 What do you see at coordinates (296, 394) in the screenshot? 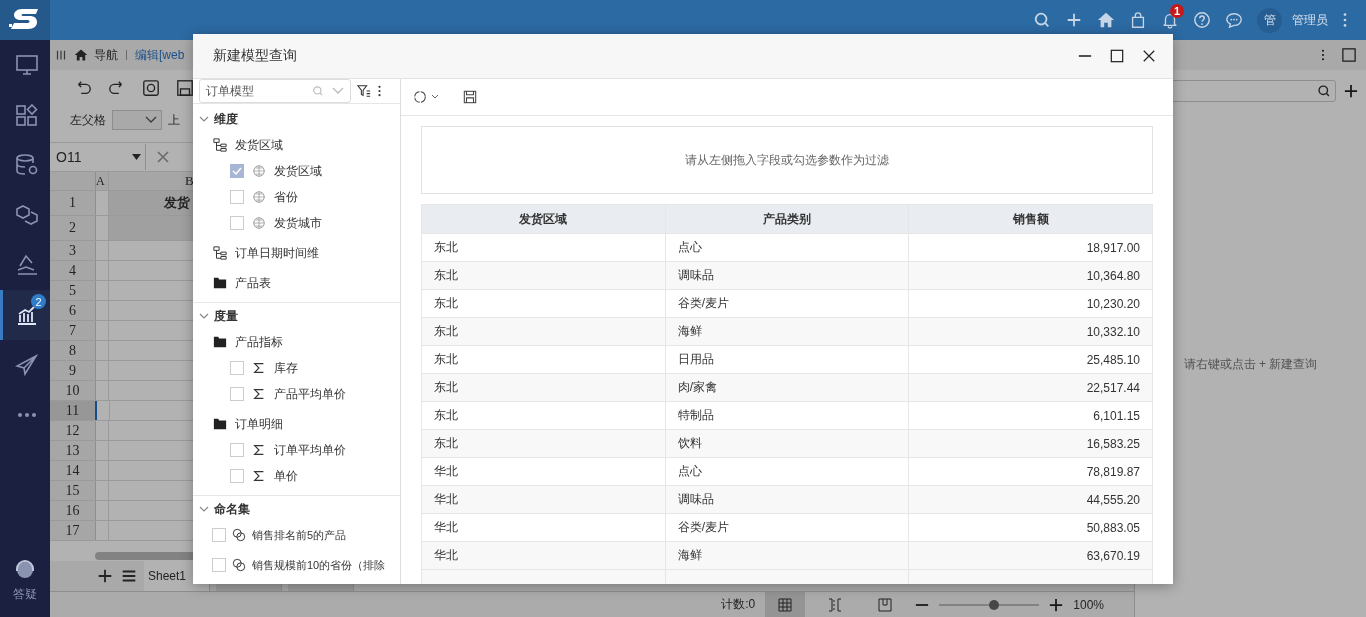
I see `tree-item: 产品平均单价` at bounding box center [296, 394].